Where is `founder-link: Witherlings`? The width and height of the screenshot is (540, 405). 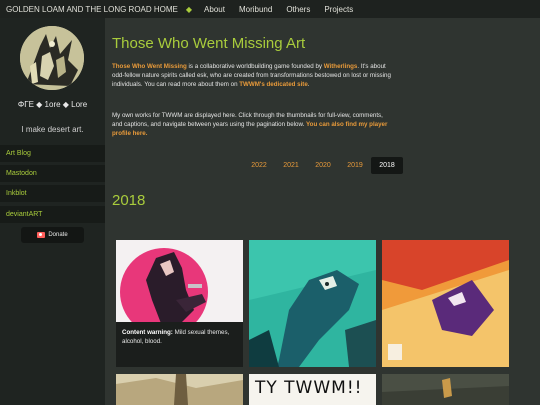
founder-link: Witherlings is located at coordinates (341, 66).